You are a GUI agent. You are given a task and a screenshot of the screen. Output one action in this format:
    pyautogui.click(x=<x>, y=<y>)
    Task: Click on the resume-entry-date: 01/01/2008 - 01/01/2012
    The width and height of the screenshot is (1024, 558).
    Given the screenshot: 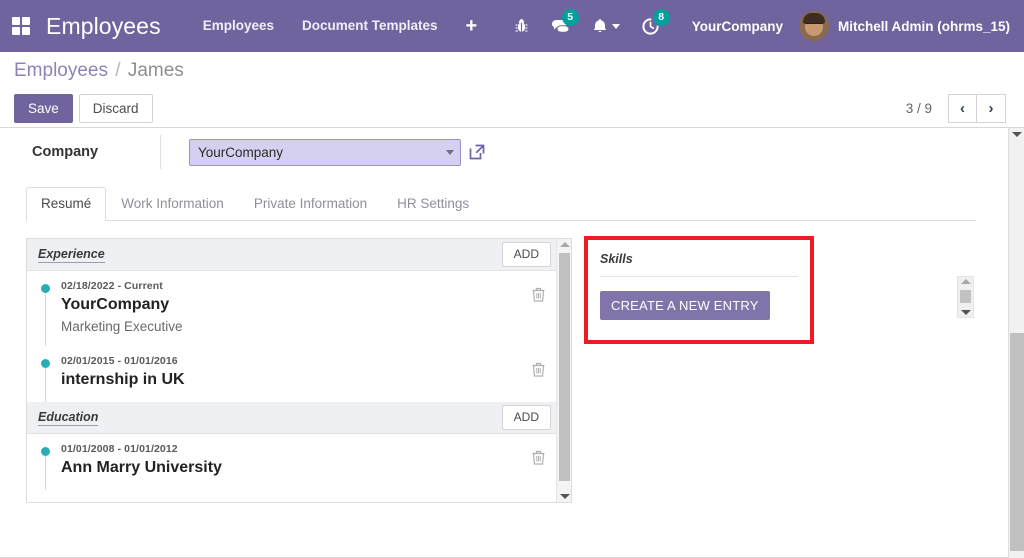 What is the action you would take?
    pyautogui.click(x=119, y=449)
    